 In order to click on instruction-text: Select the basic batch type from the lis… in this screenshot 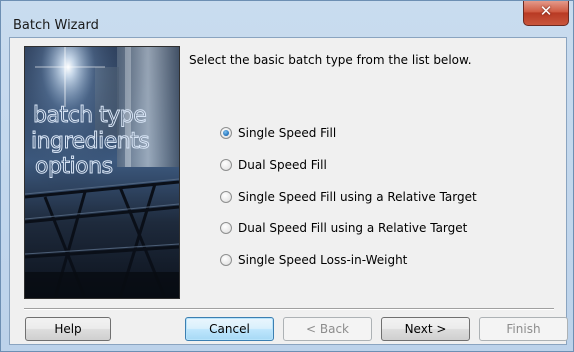, I will do `click(330, 60)`.